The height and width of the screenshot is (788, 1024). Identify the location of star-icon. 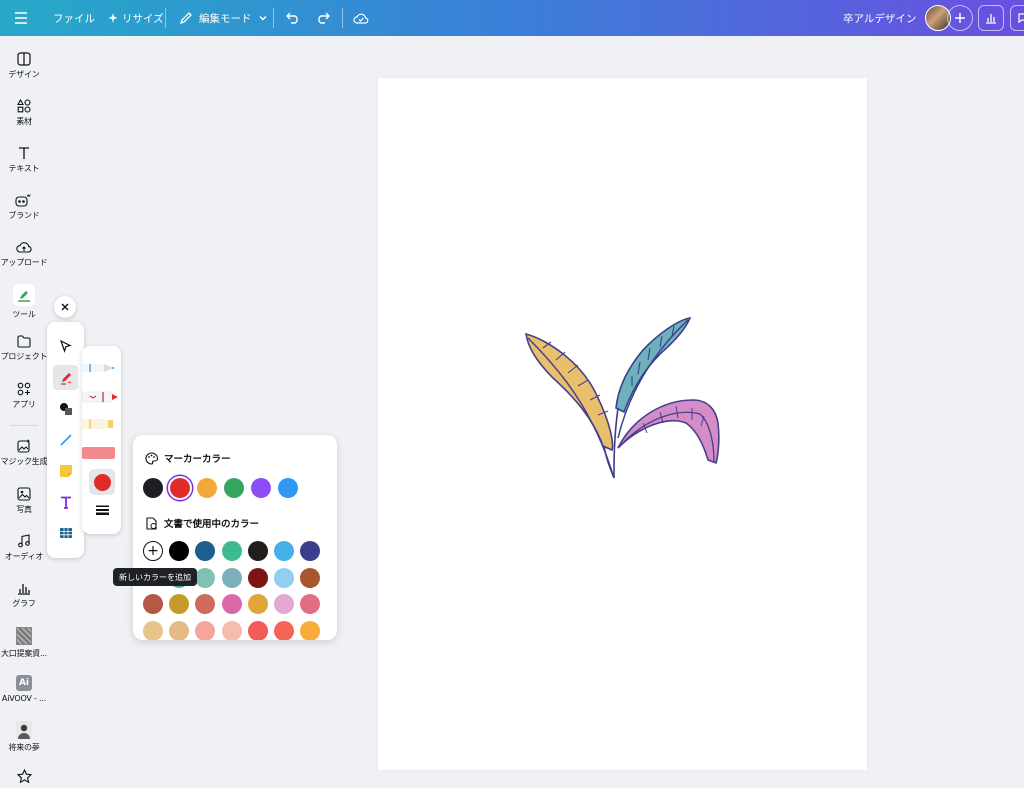
(24, 776).